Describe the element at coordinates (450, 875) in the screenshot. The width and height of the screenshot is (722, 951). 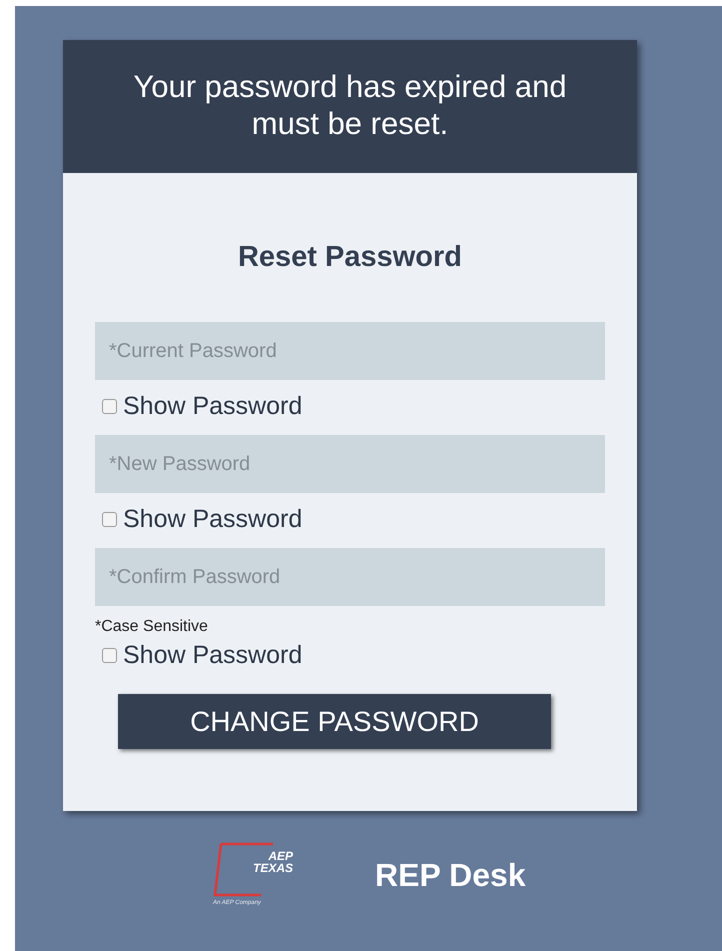
I see `app-name: REP Desk` at that location.